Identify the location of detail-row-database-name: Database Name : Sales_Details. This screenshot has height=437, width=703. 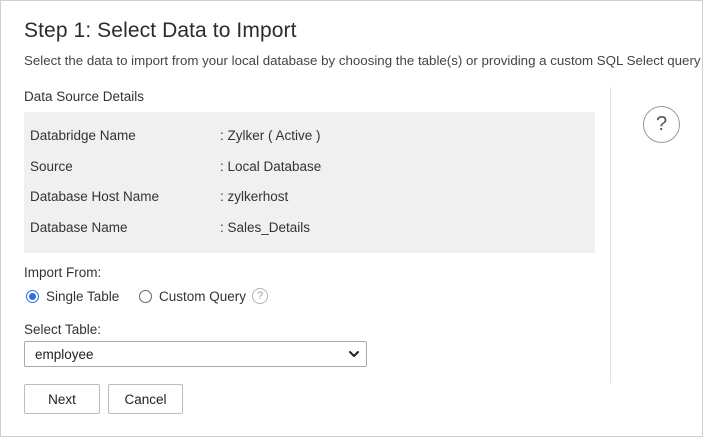
(310, 230).